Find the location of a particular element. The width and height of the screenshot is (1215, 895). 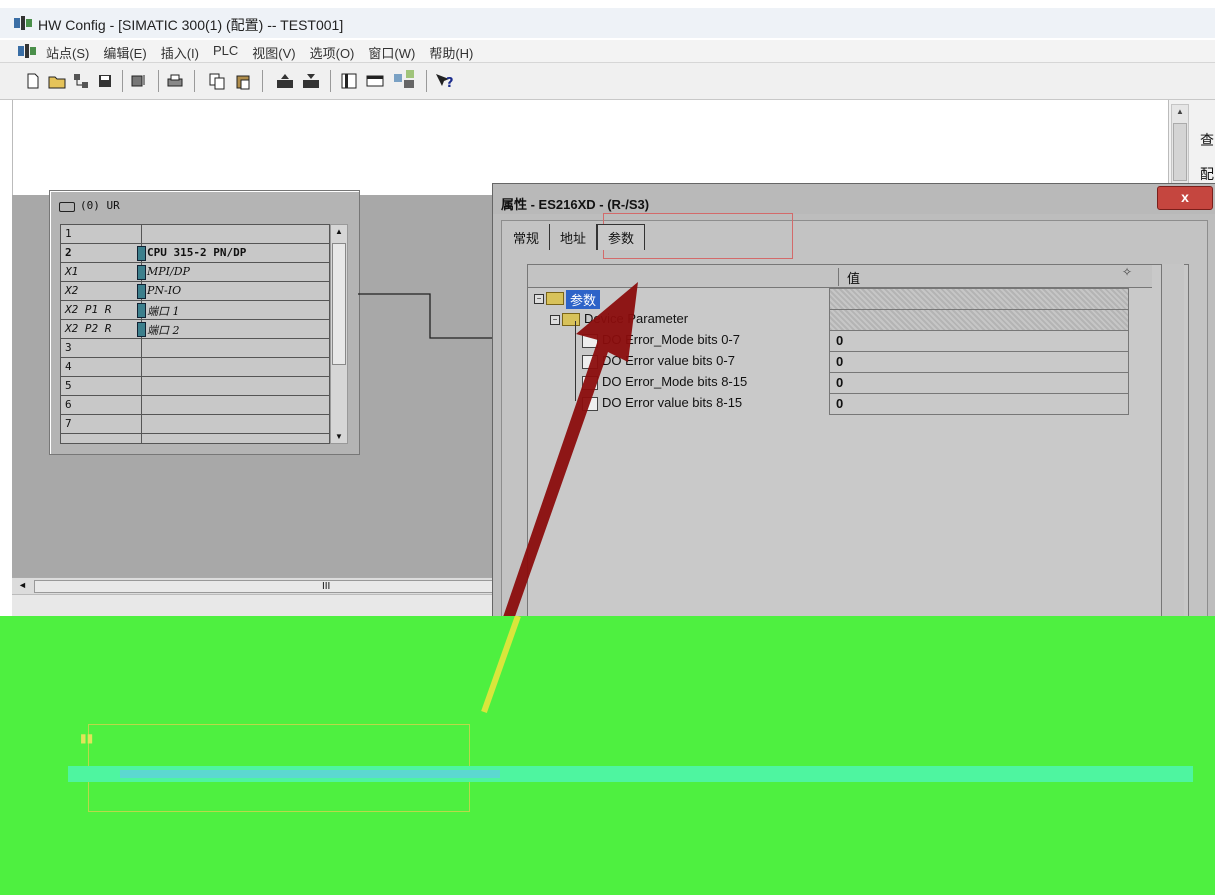

parameter-table-header: 值 ✧ is located at coordinates (840, 276).